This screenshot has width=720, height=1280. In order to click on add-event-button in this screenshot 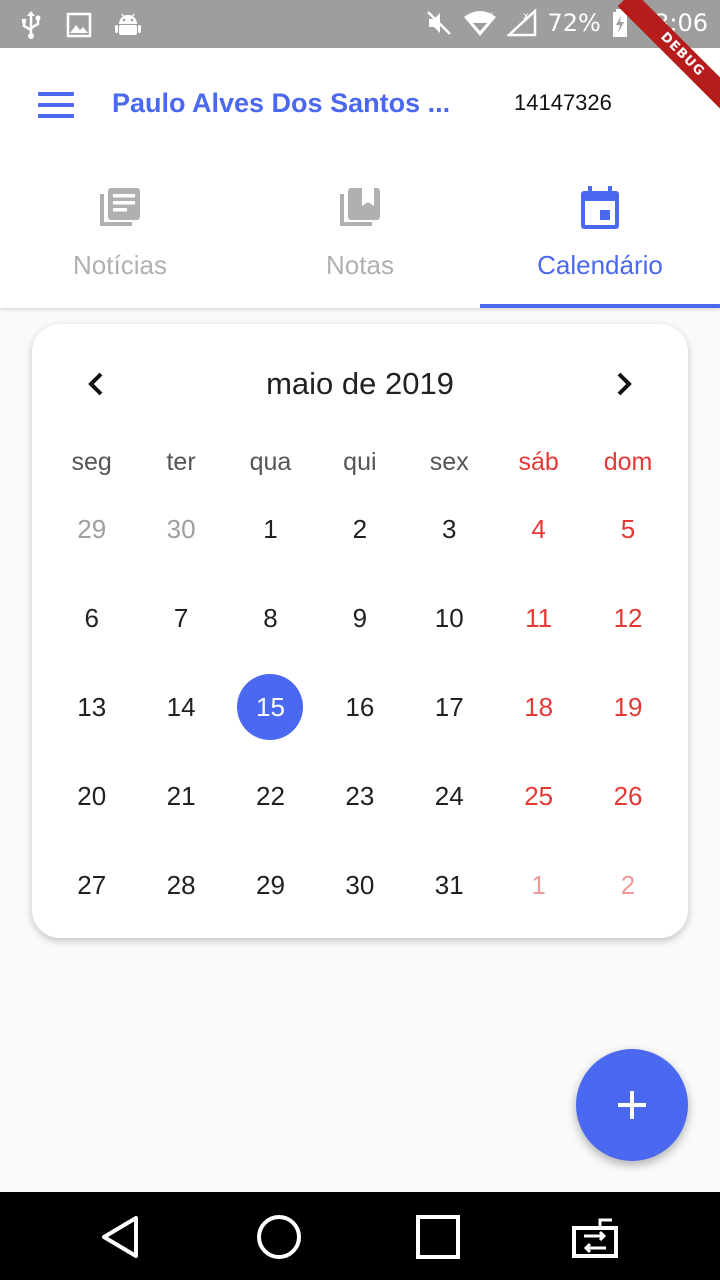, I will do `click(632, 1105)`.